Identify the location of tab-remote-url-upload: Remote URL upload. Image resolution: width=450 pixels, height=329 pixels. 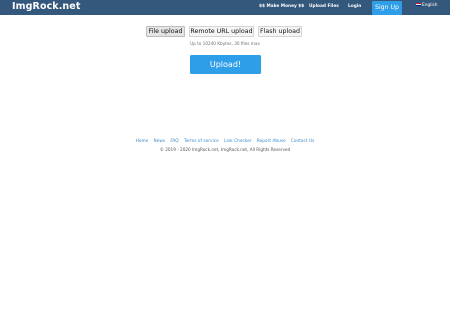
(221, 31).